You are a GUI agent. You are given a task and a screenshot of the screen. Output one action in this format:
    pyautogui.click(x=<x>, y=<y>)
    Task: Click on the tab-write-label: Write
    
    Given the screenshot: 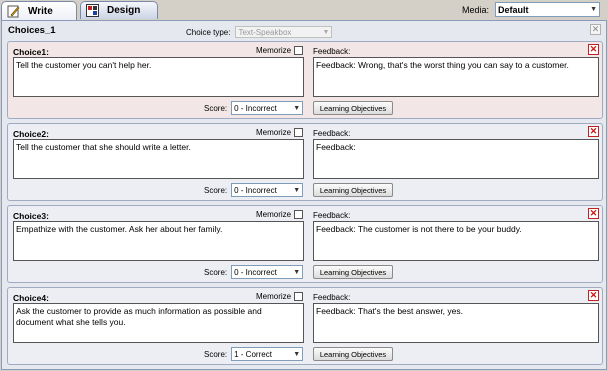 What is the action you would take?
    pyautogui.click(x=40, y=11)
    